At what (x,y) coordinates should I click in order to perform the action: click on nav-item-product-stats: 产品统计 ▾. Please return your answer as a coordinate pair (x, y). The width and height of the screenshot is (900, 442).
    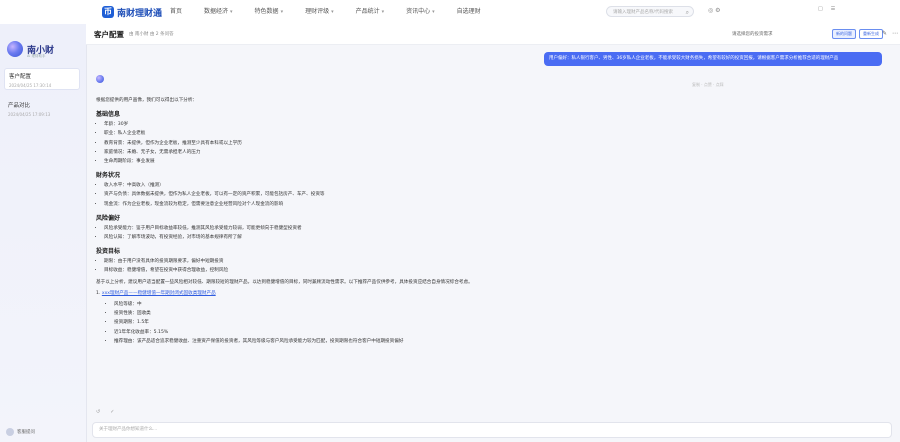
    Looking at the image, I should click on (370, 10).